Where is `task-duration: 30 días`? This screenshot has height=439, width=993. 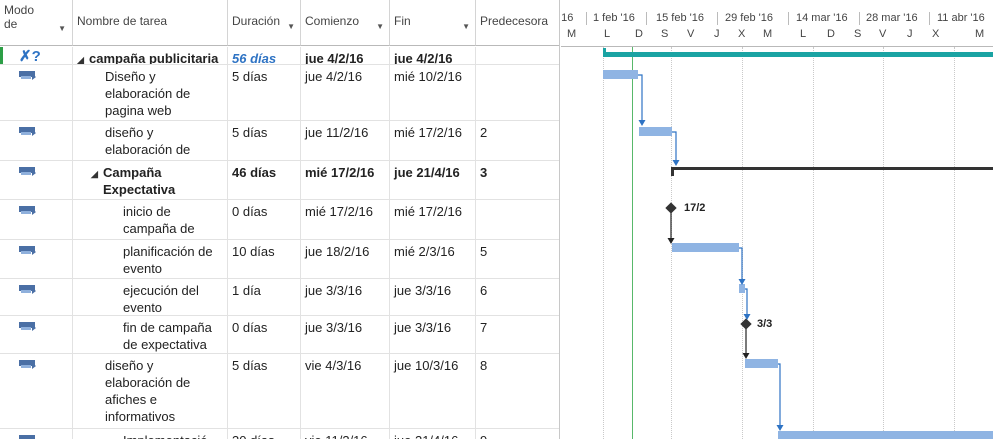 task-duration: 30 días is located at coordinates (264, 434).